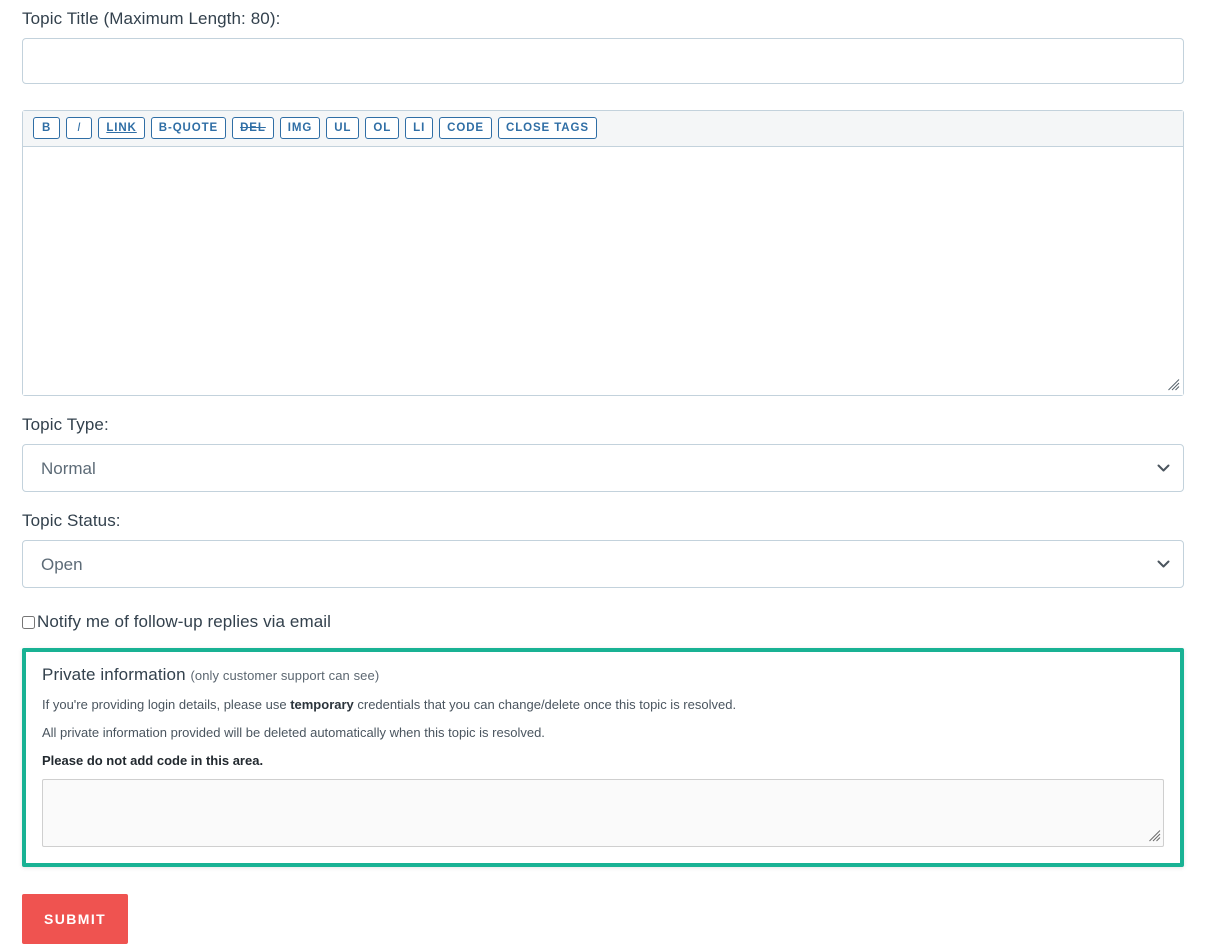 This screenshot has height=944, width=1206. Describe the element at coordinates (285, 675) in the screenshot. I see `private-heading-subtext: (only customer support can see)` at that location.